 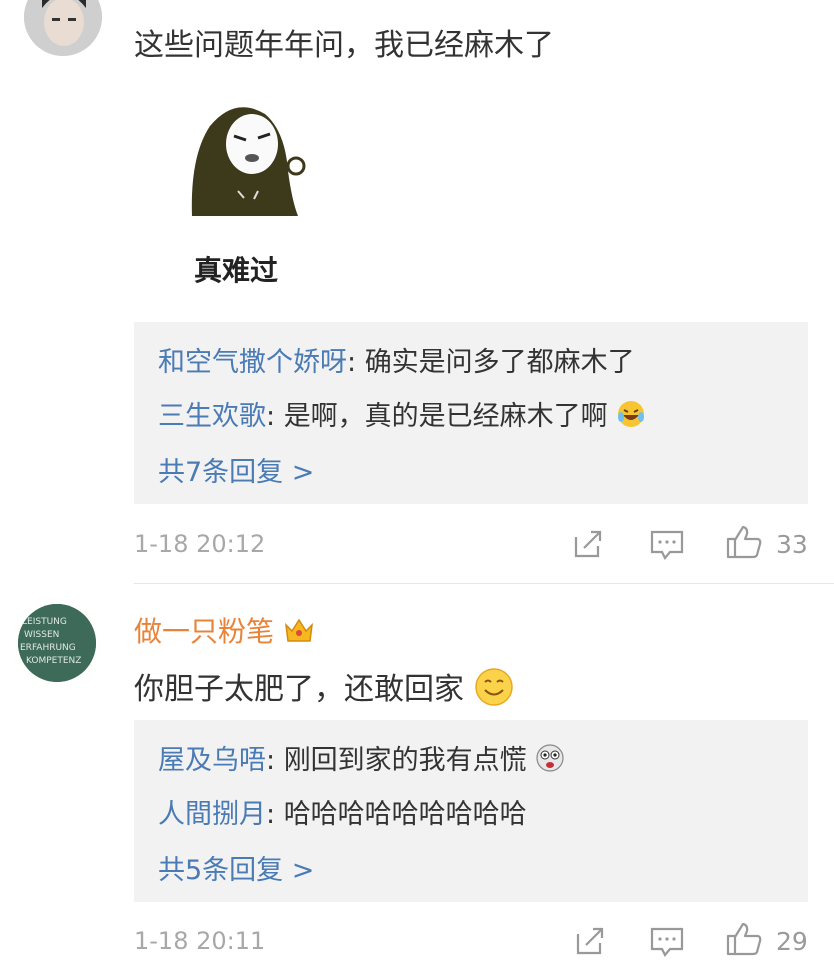 What do you see at coordinates (299, 633) in the screenshot?
I see `crown-badge-icon` at bounding box center [299, 633].